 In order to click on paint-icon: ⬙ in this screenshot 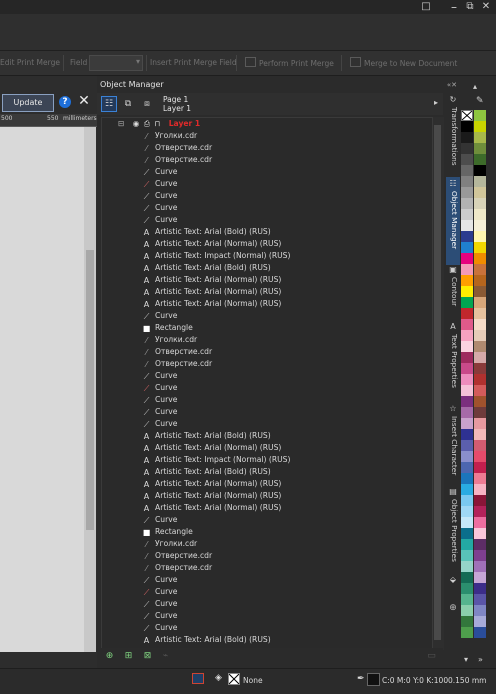, I will do `click(453, 580)`.